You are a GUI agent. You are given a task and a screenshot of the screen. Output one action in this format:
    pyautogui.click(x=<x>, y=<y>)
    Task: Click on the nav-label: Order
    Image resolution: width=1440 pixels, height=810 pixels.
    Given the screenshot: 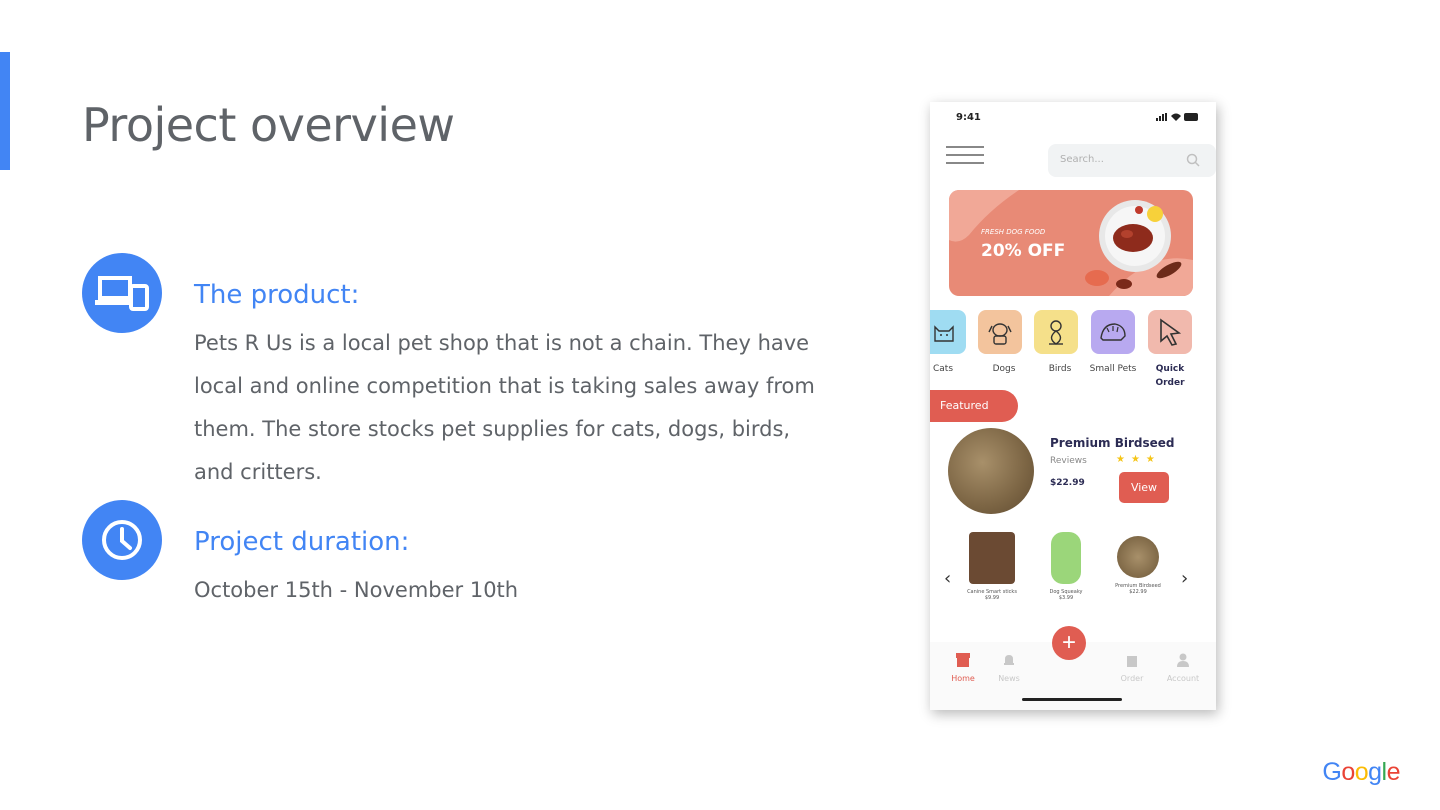 What is the action you would take?
    pyautogui.click(x=1132, y=678)
    